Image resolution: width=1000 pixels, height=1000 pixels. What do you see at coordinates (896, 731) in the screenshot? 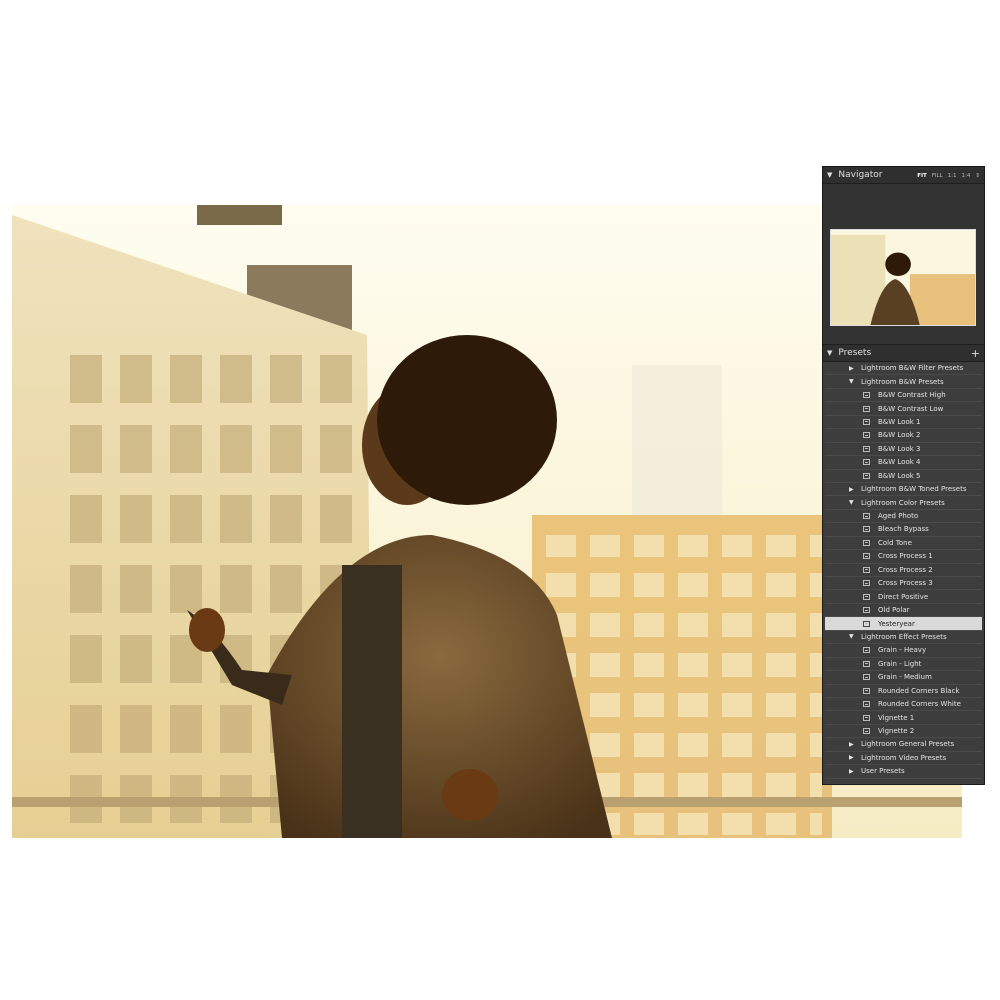
I see `preset-label: Vignette 2` at bounding box center [896, 731].